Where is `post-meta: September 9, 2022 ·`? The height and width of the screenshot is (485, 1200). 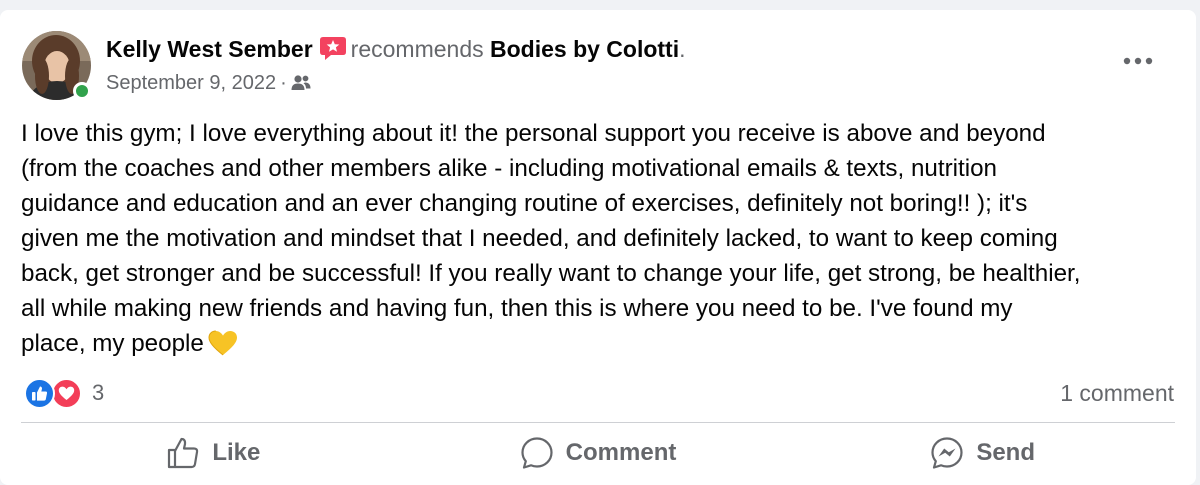 post-meta: September 9, 2022 · is located at coordinates (208, 83).